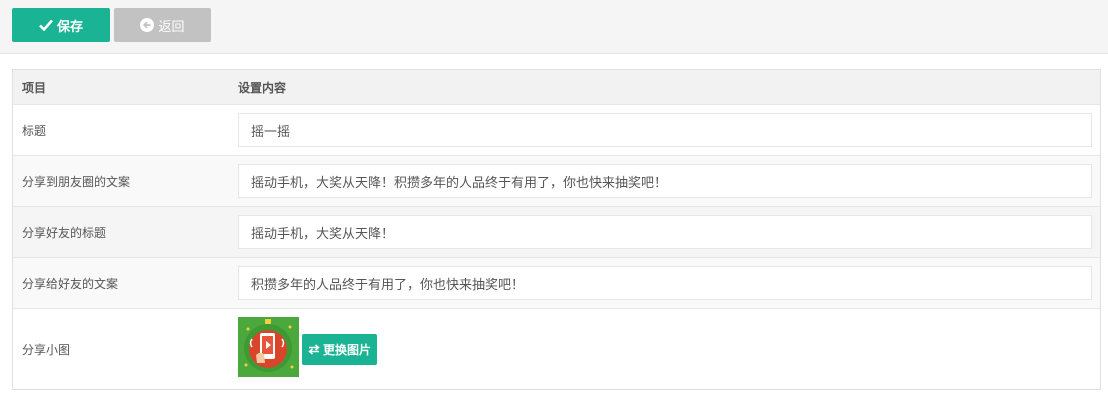  I want to click on row-label-title: 标题, so click(34, 130).